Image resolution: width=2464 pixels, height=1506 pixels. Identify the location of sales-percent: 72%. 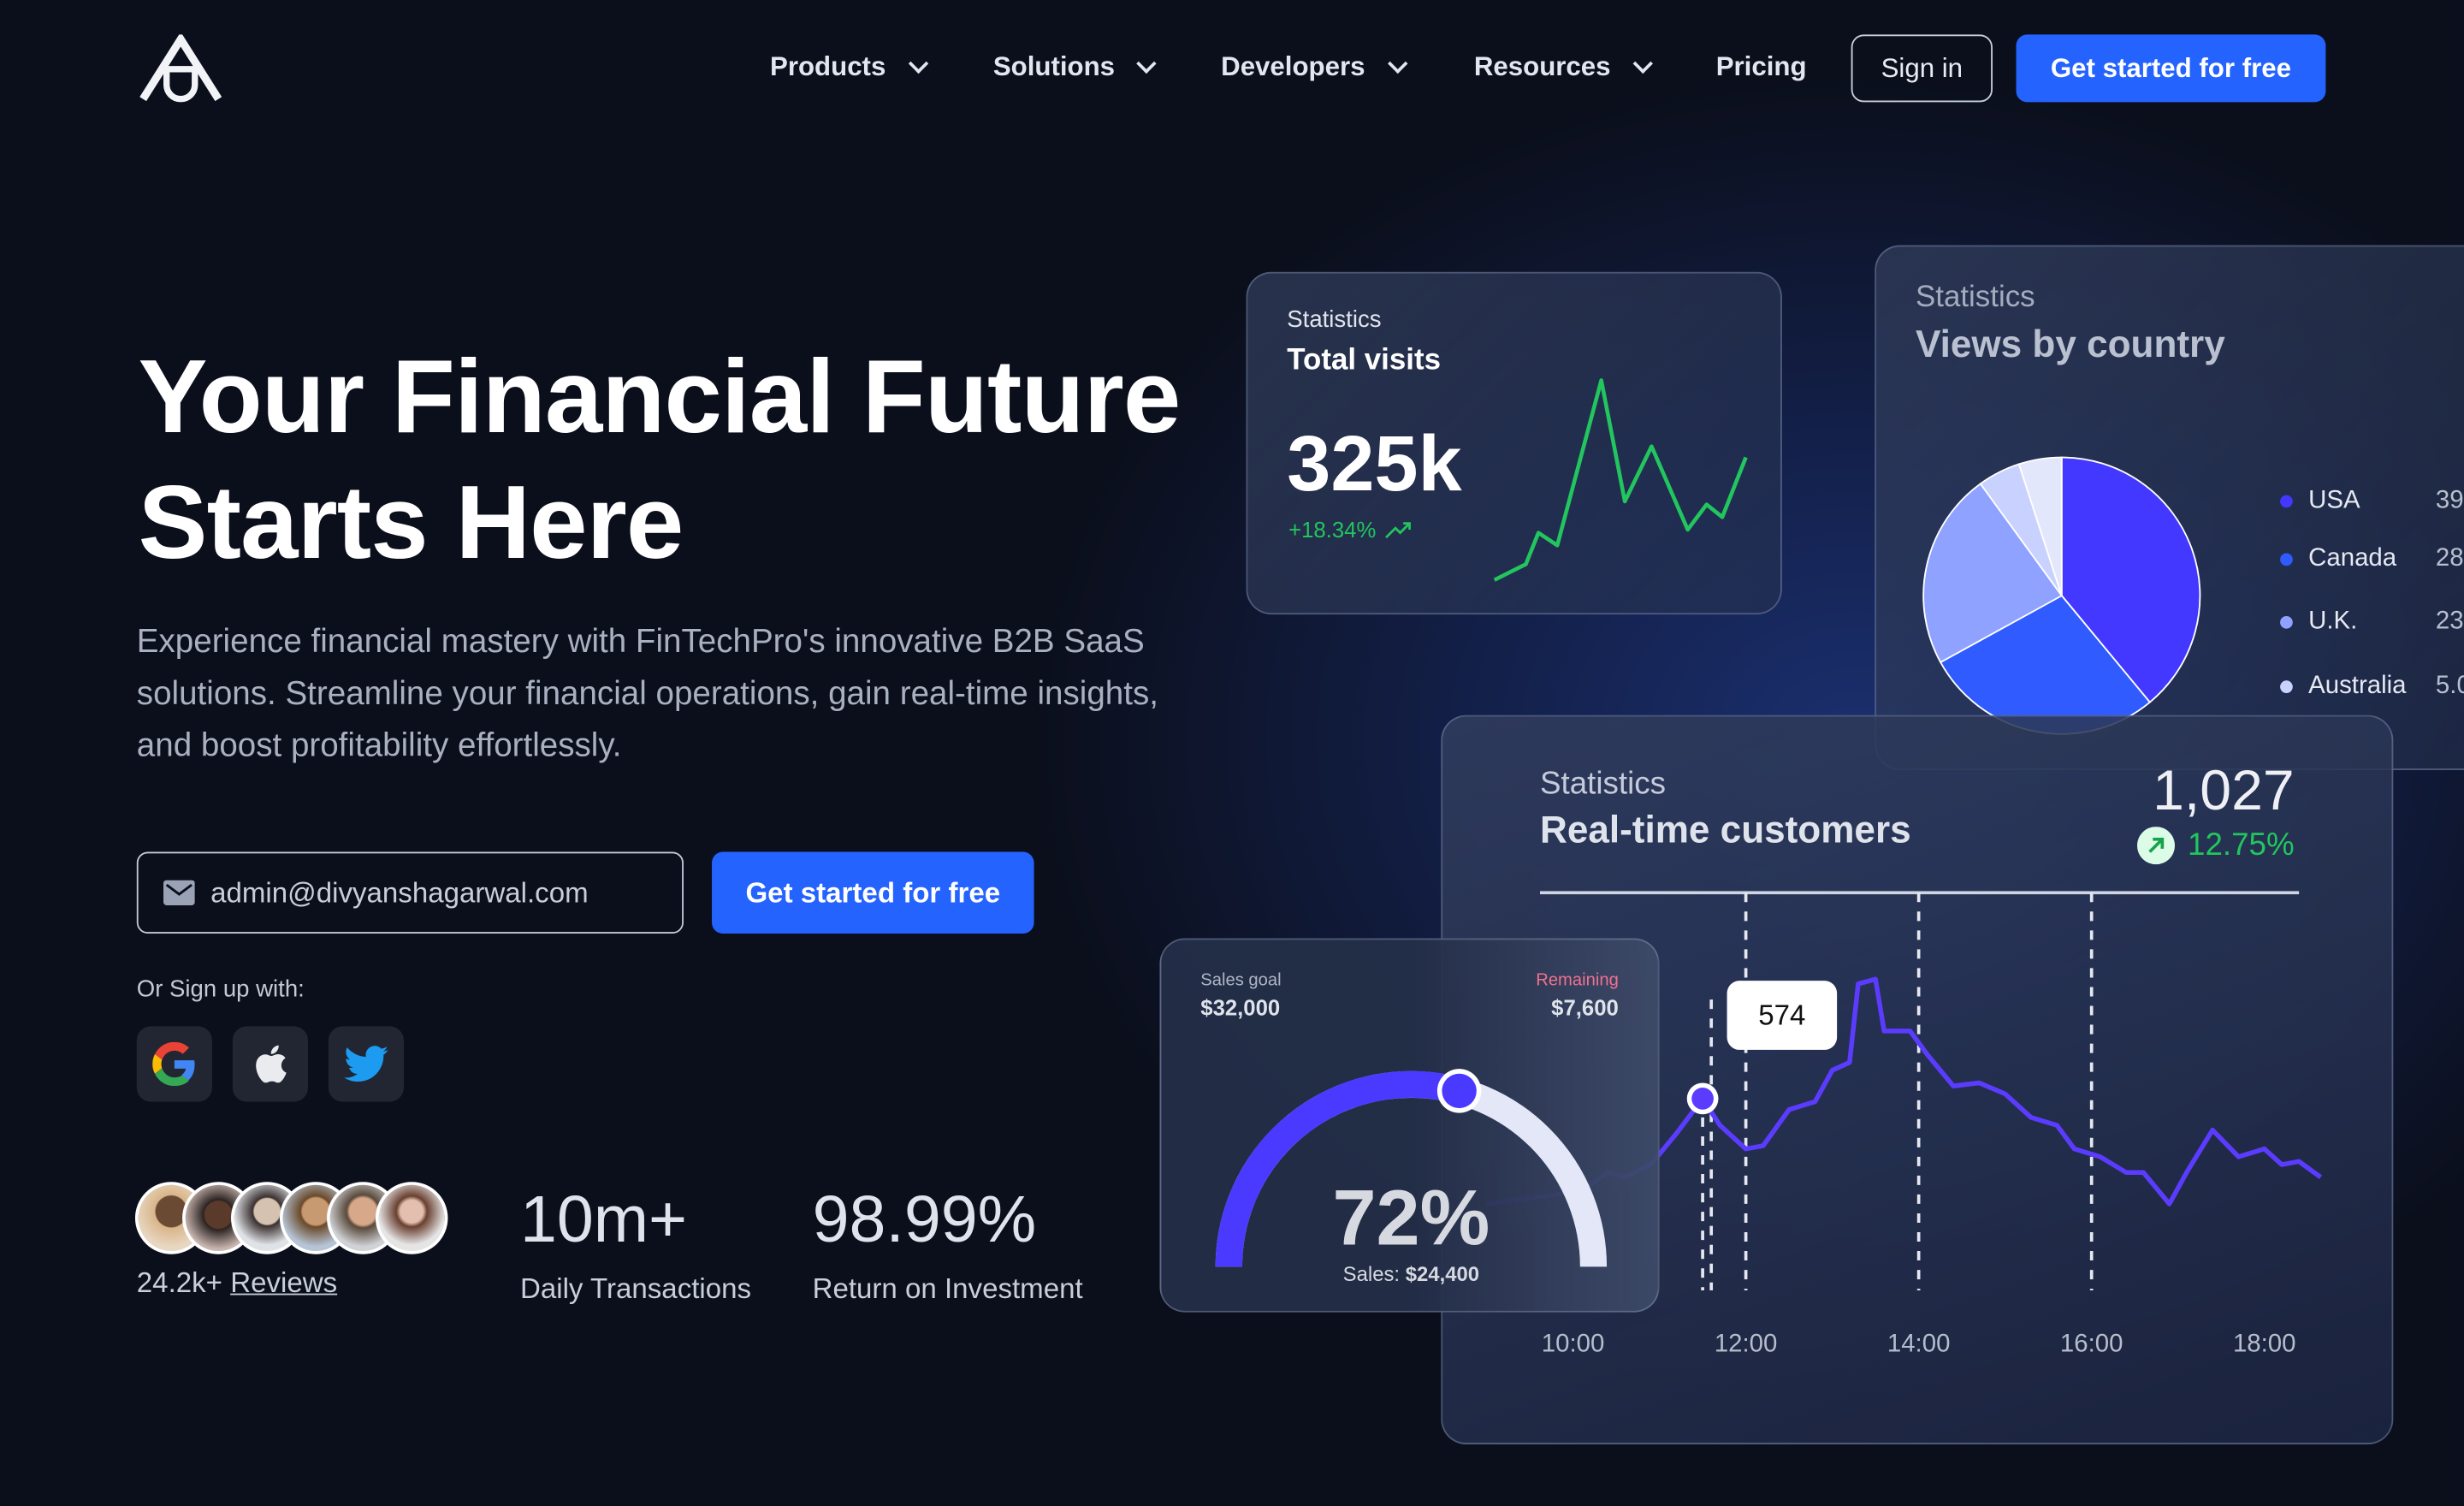
(1411, 1218).